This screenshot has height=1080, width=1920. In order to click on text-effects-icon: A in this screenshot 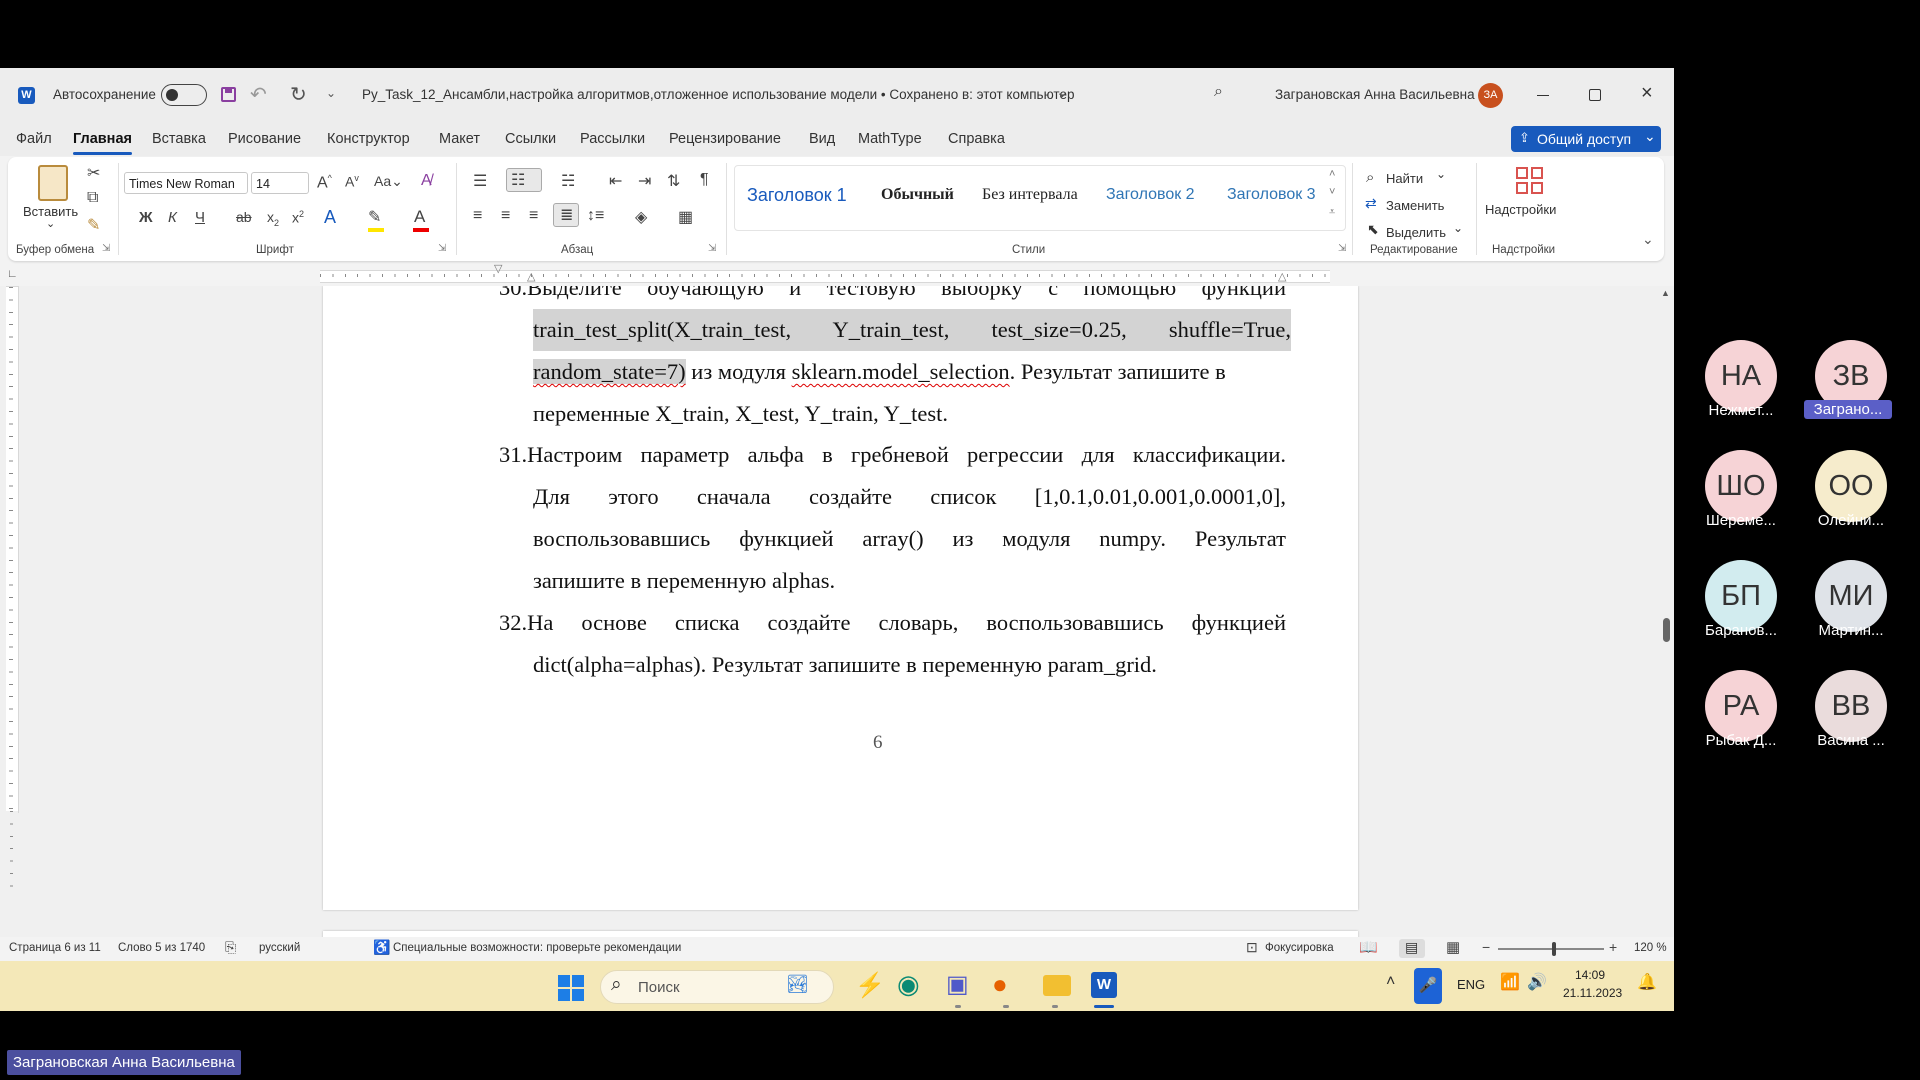, I will do `click(330, 217)`.